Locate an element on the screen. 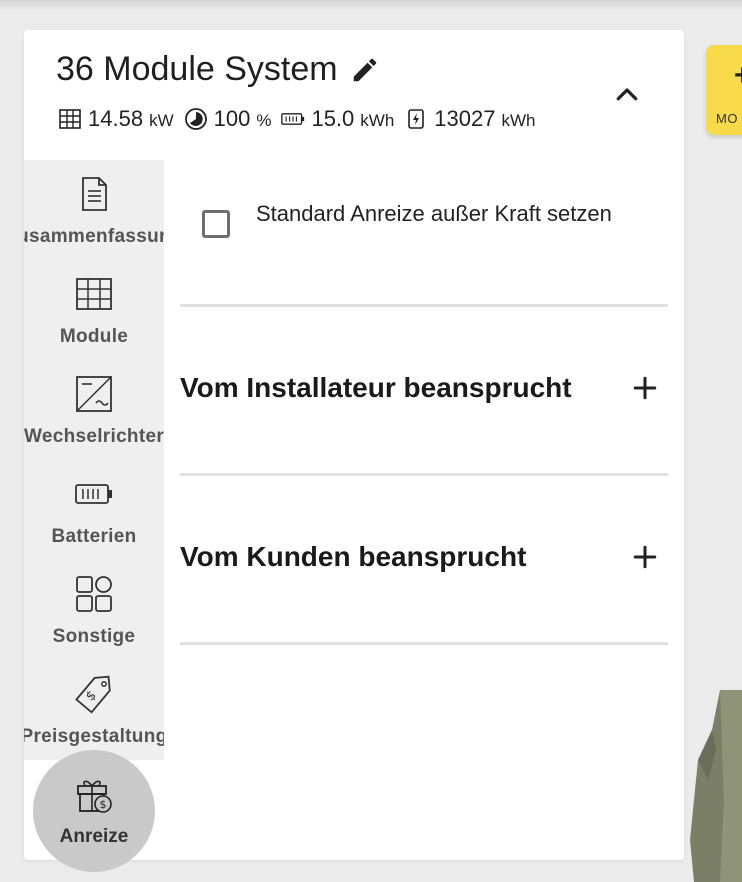 This screenshot has width=742, height=882. sidebar-item-sonstige: Sonstige is located at coordinates (94, 610).